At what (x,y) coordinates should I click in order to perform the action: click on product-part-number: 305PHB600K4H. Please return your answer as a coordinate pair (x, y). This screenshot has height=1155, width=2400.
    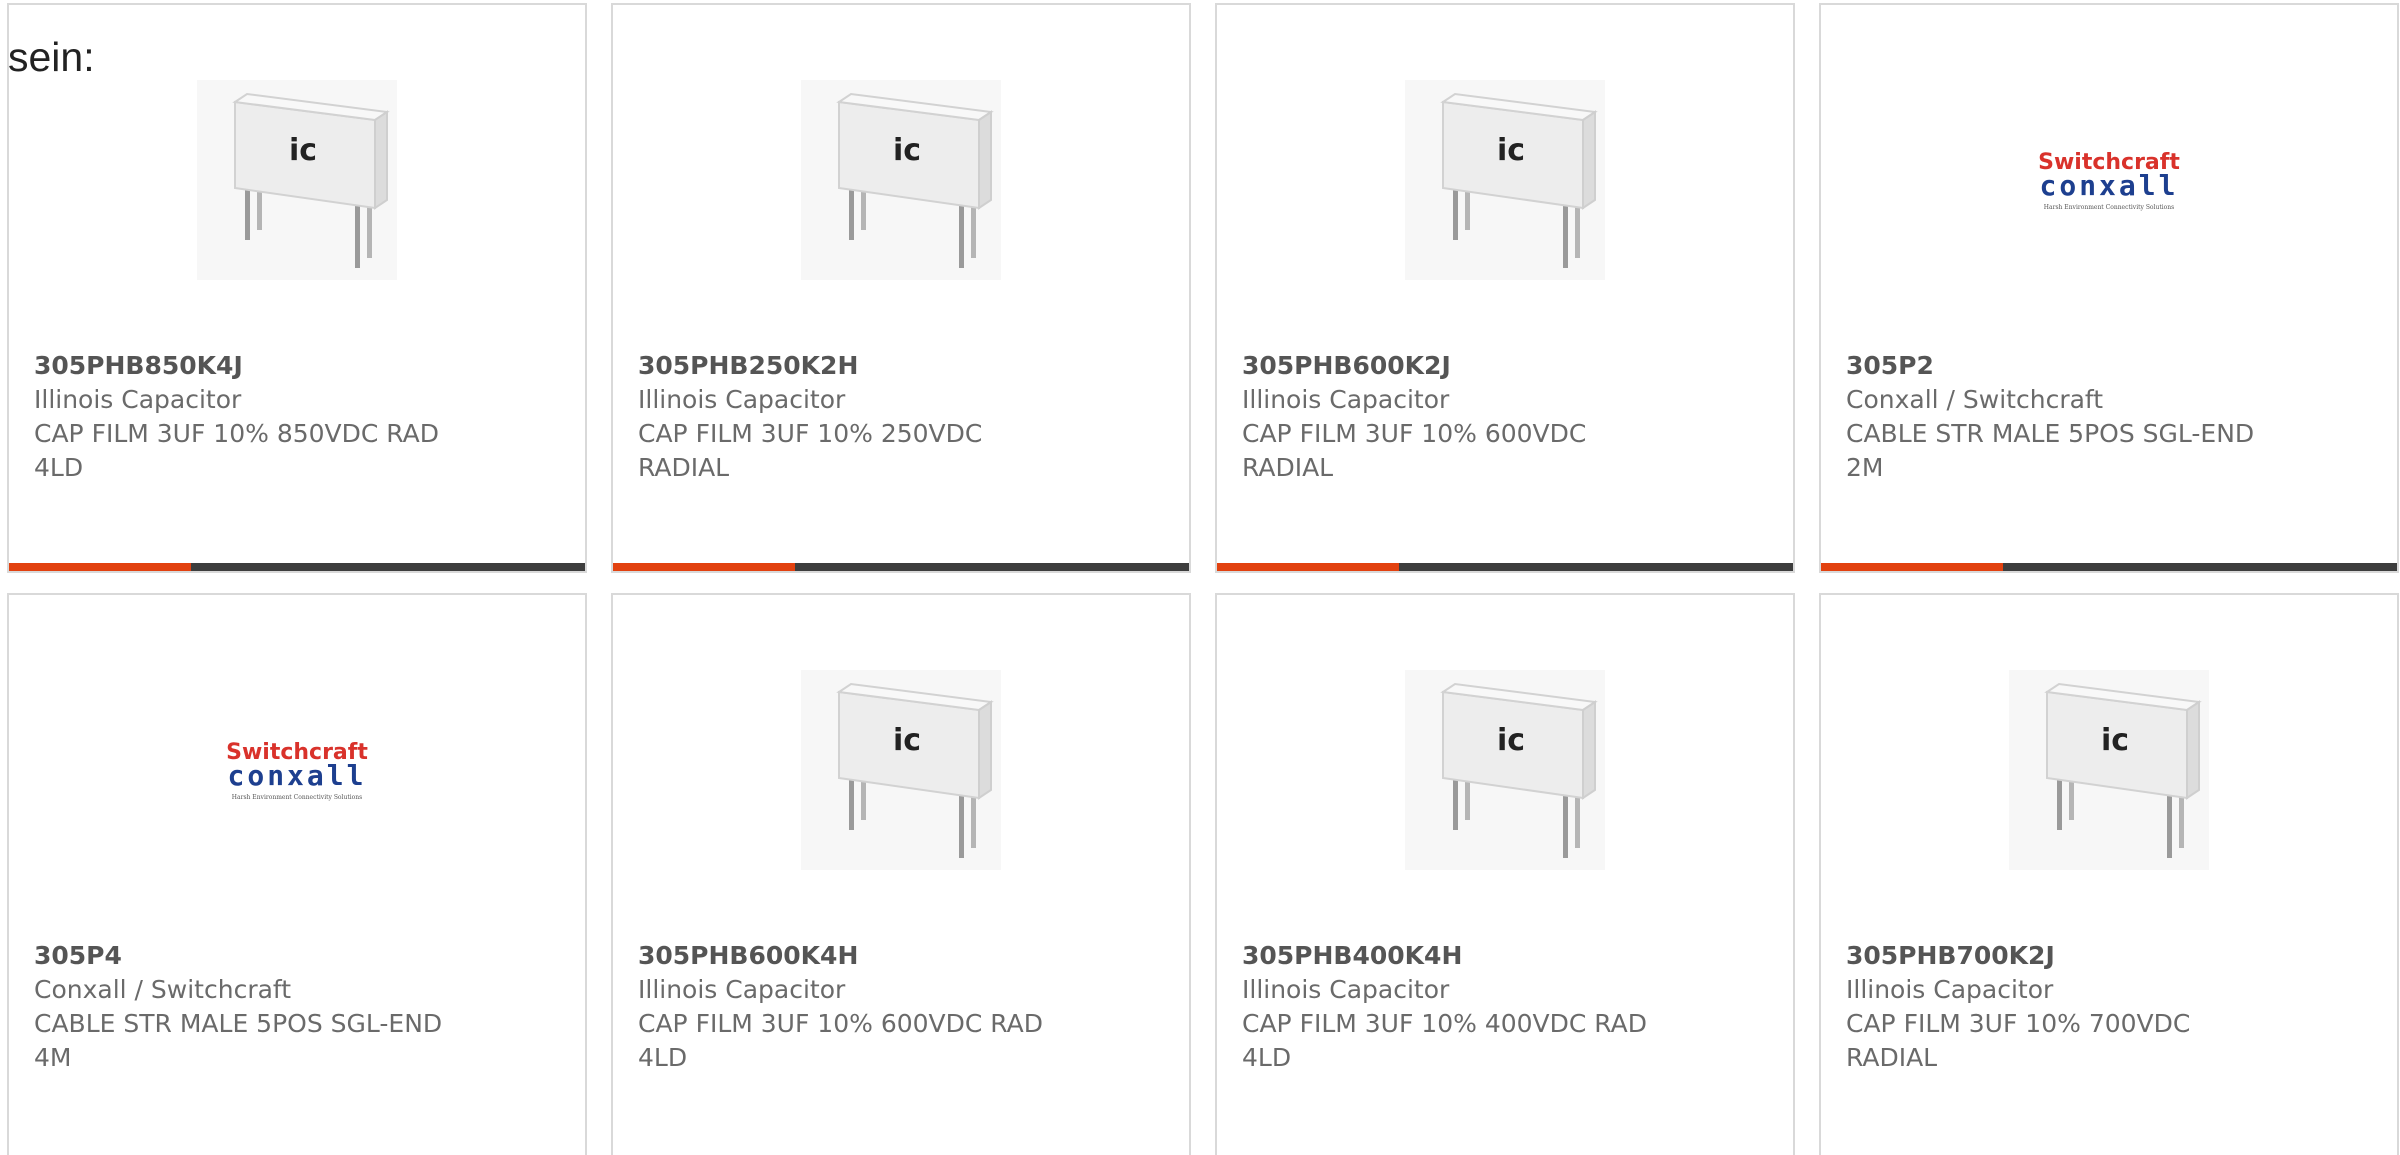
    Looking at the image, I should click on (873, 956).